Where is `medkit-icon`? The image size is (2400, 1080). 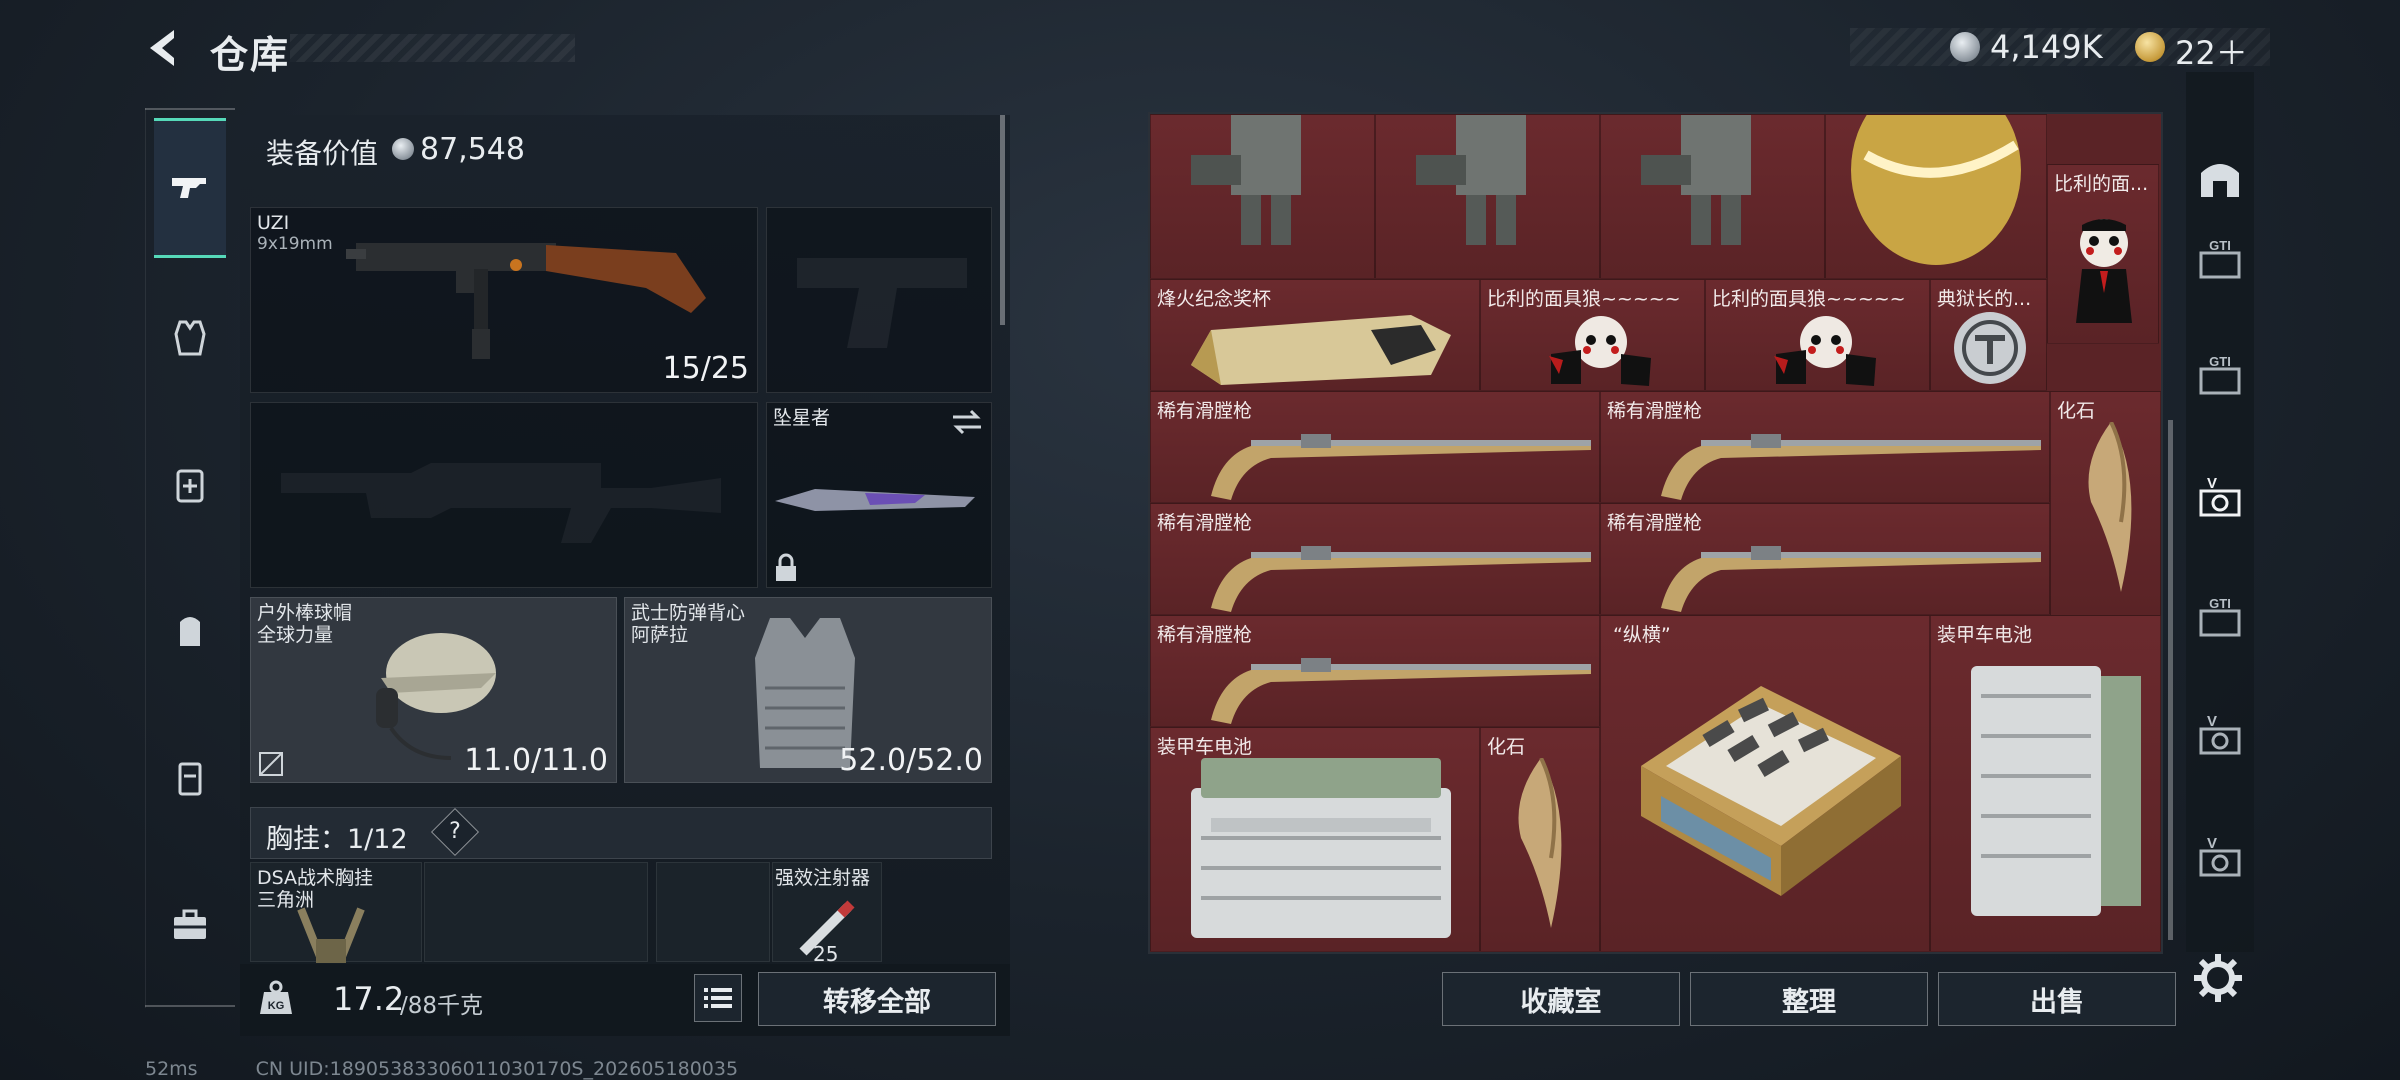
medkit-icon is located at coordinates (190, 486).